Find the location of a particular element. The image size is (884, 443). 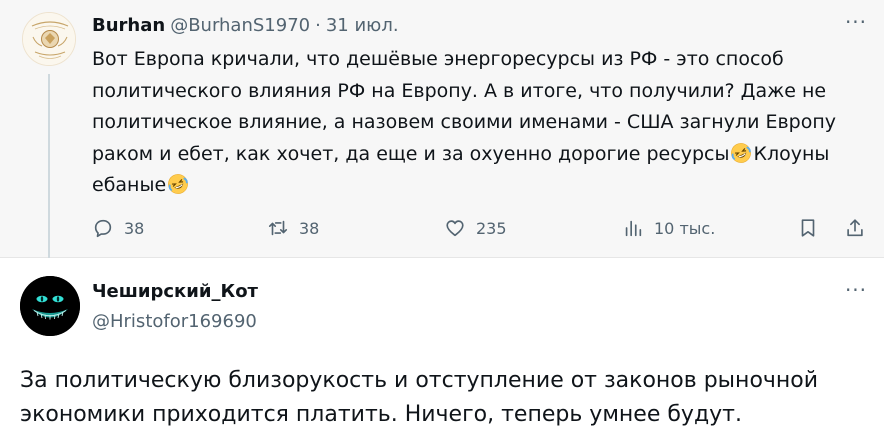

bookmark-button is located at coordinates (808, 228).